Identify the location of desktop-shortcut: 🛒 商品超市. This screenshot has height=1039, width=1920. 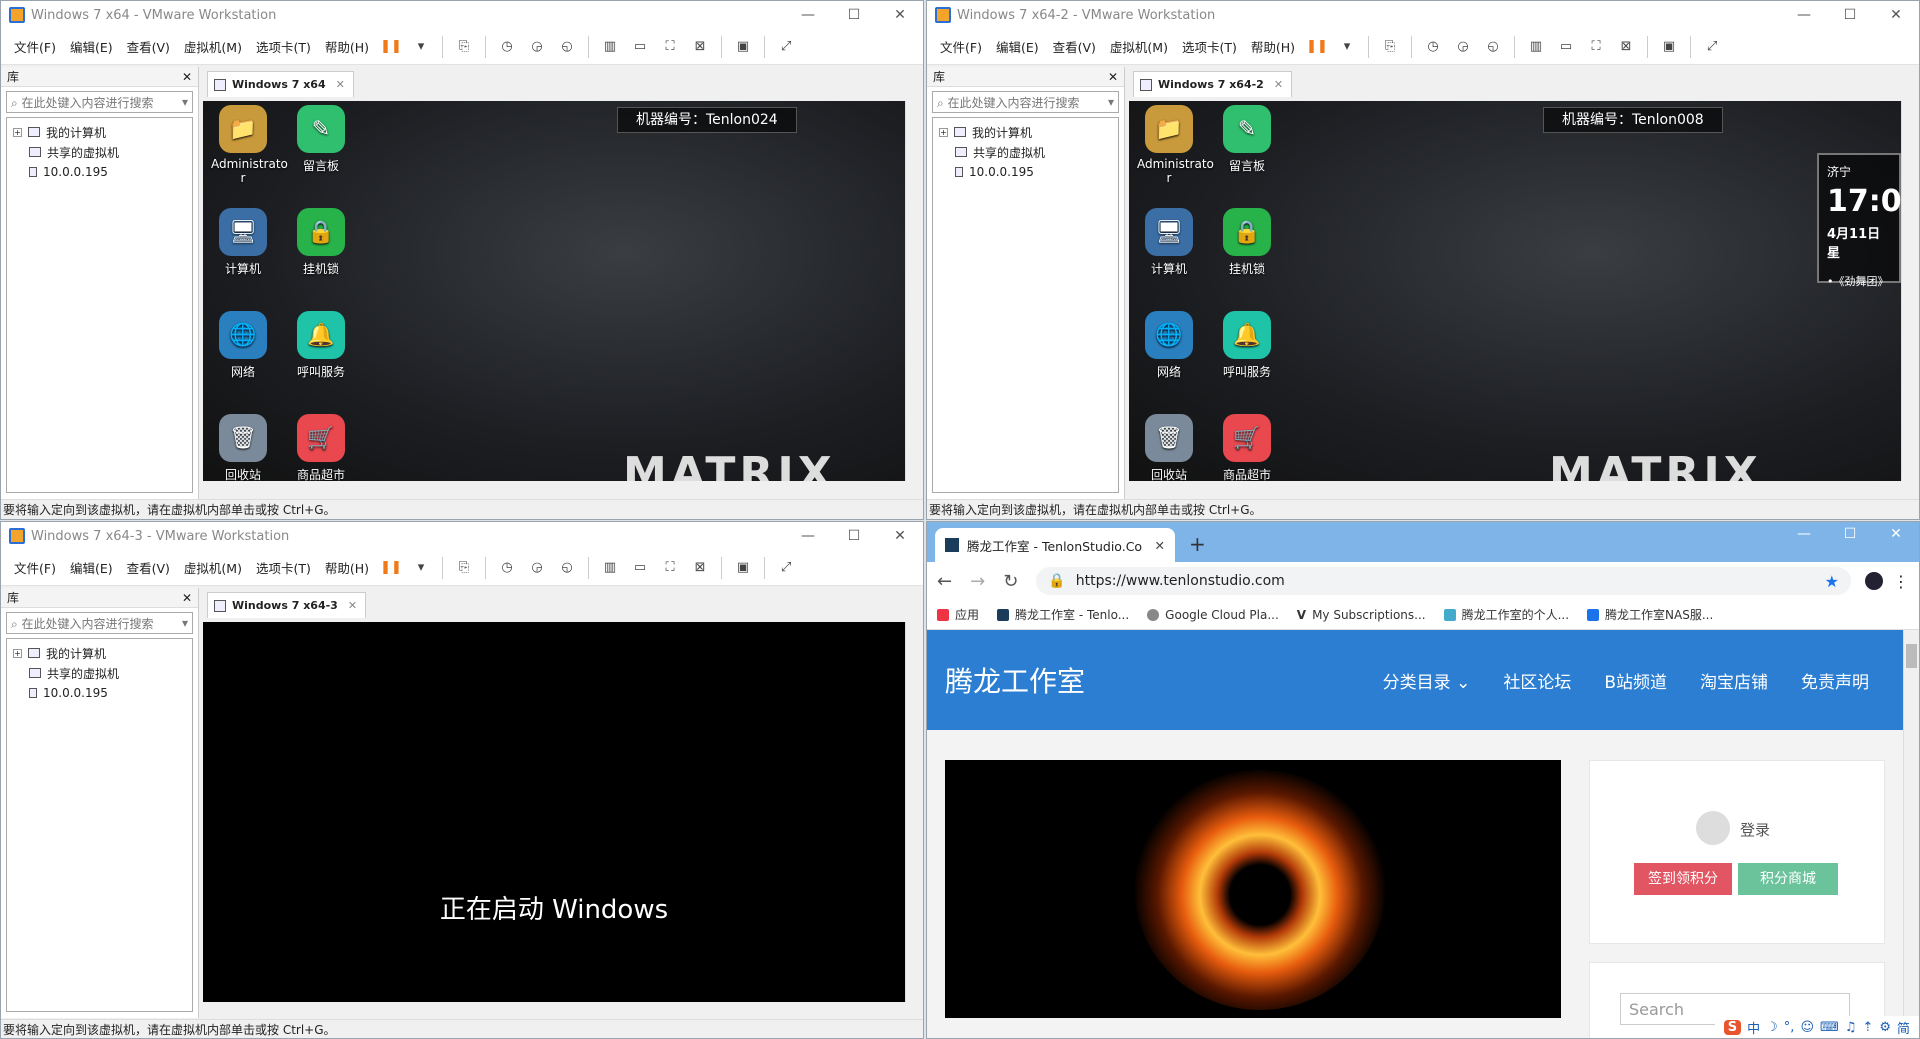
(321, 447).